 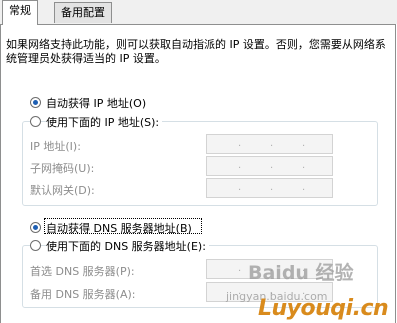 I want to click on alternate-dns-label: 备用 DNS 服务器(A):, so click(x=83, y=294).